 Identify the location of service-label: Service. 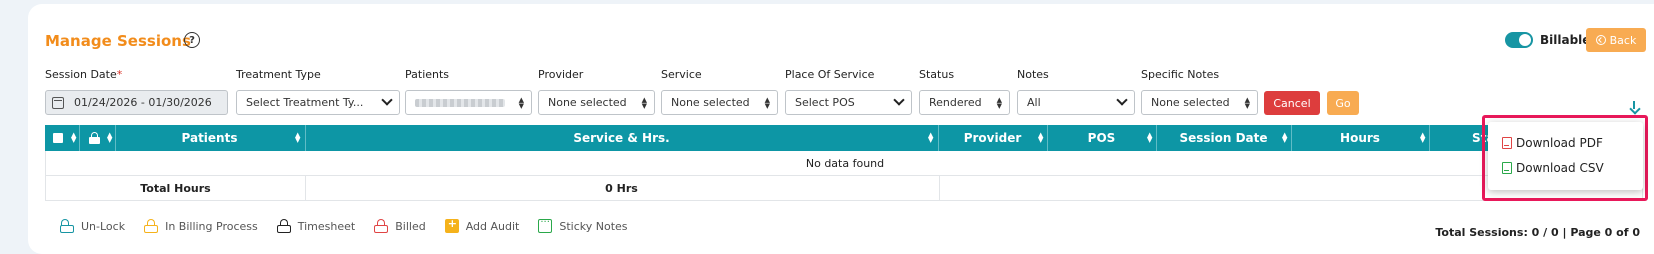
(681, 74).